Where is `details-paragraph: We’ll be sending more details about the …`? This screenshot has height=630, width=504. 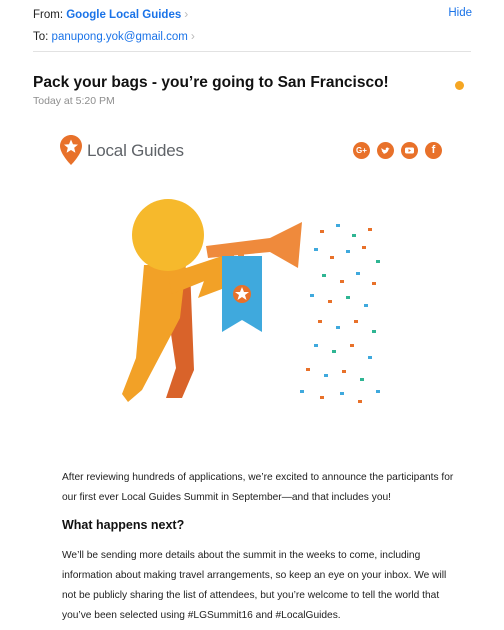 details-paragraph: We’ll be sending more details about the … is located at coordinates (262, 586).